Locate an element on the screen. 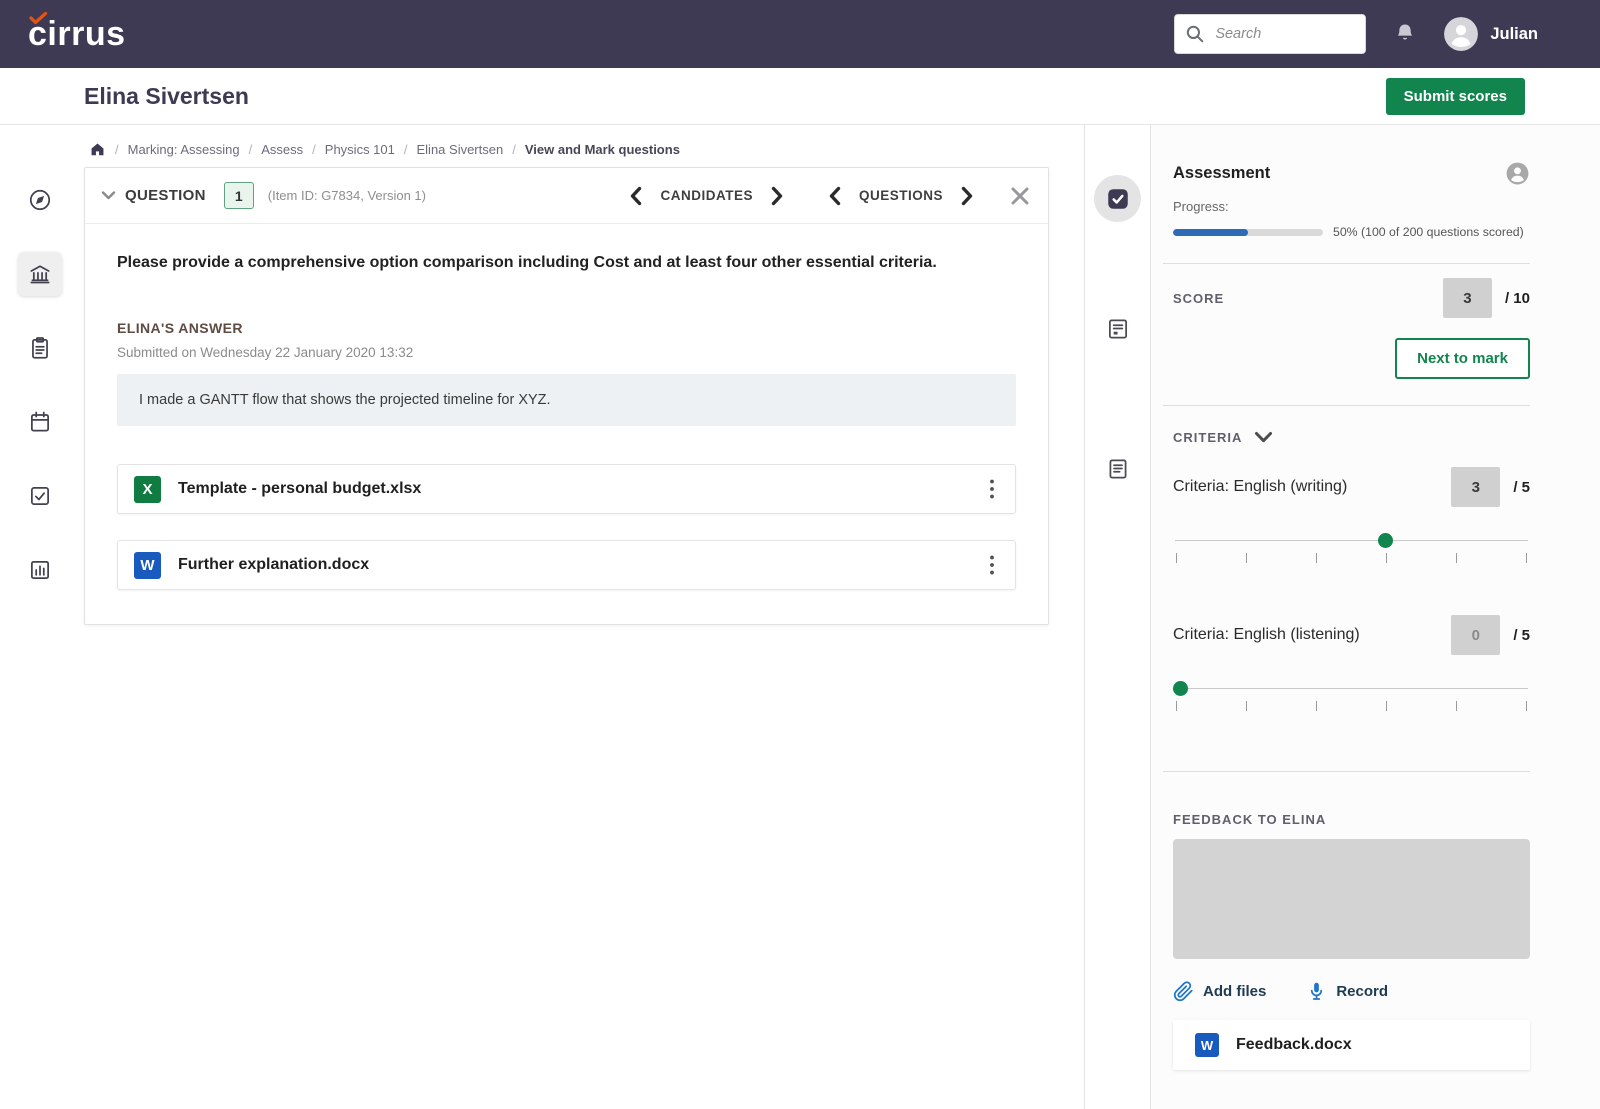 This screenshot has height=1109, width=1600. prev-question-button is located at coordinates (835, 196).